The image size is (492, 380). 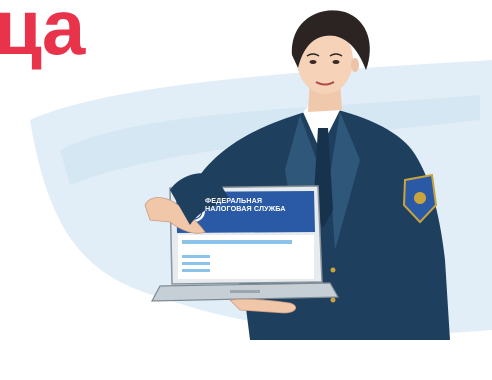 I want to click on service-name-line-2: НАЛОГОВАЯ СЛУЖБА, so click(x=245, y=209).